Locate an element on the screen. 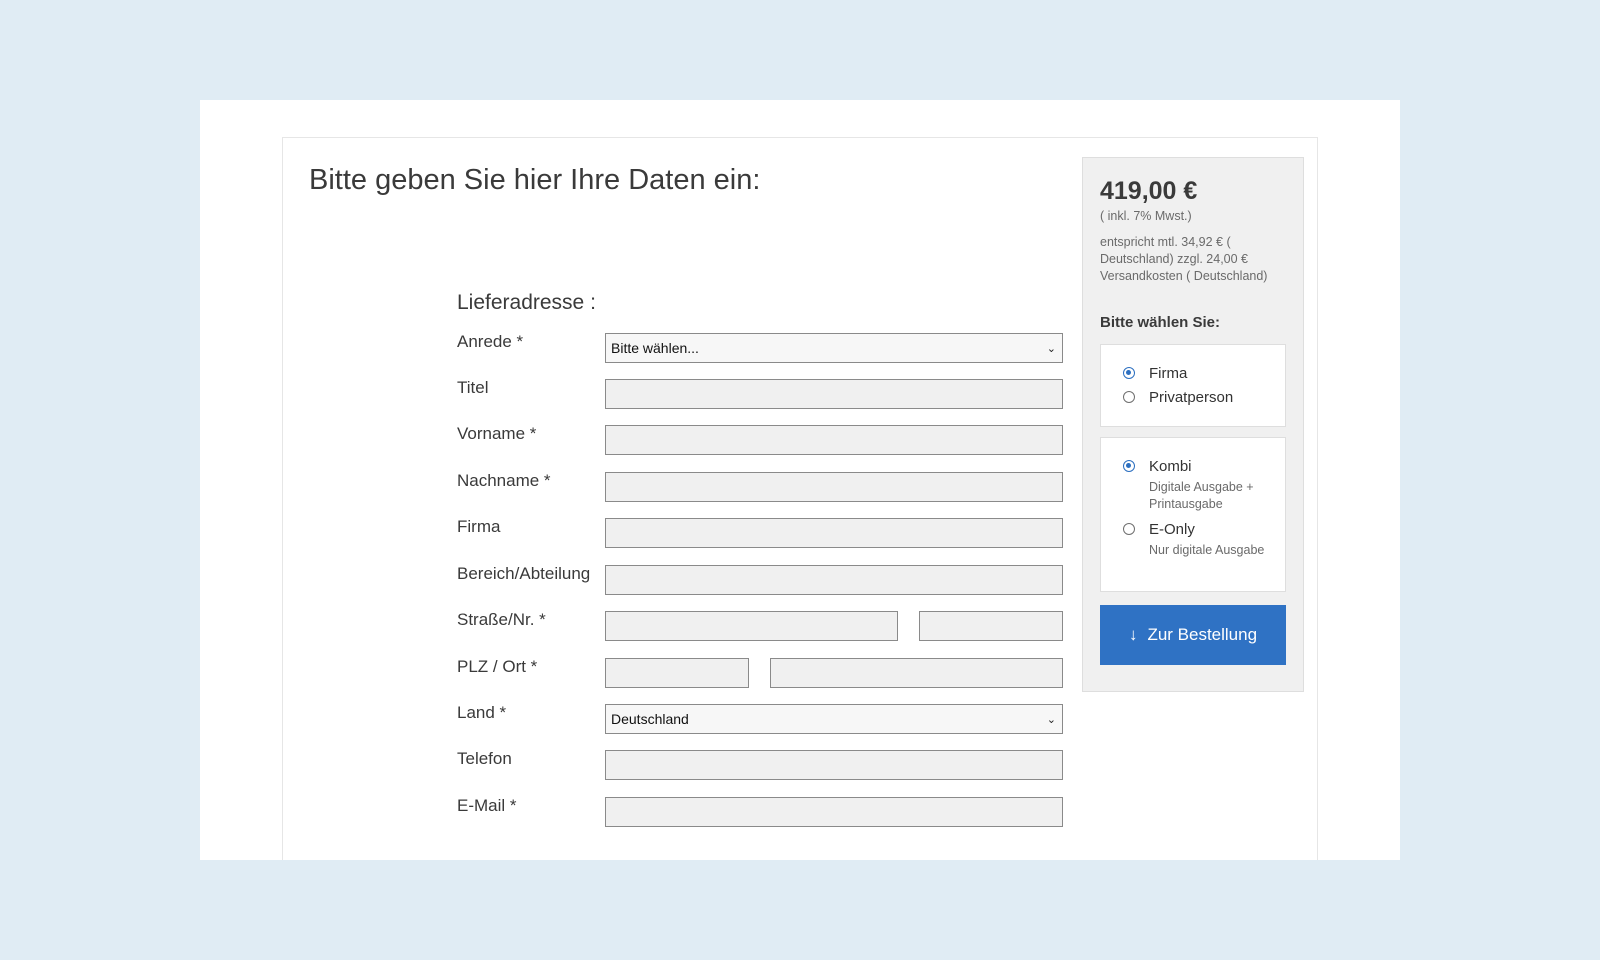 The image size is (1600, 960). form-row-email: E-Mail * is located at coordinates (760, 812).